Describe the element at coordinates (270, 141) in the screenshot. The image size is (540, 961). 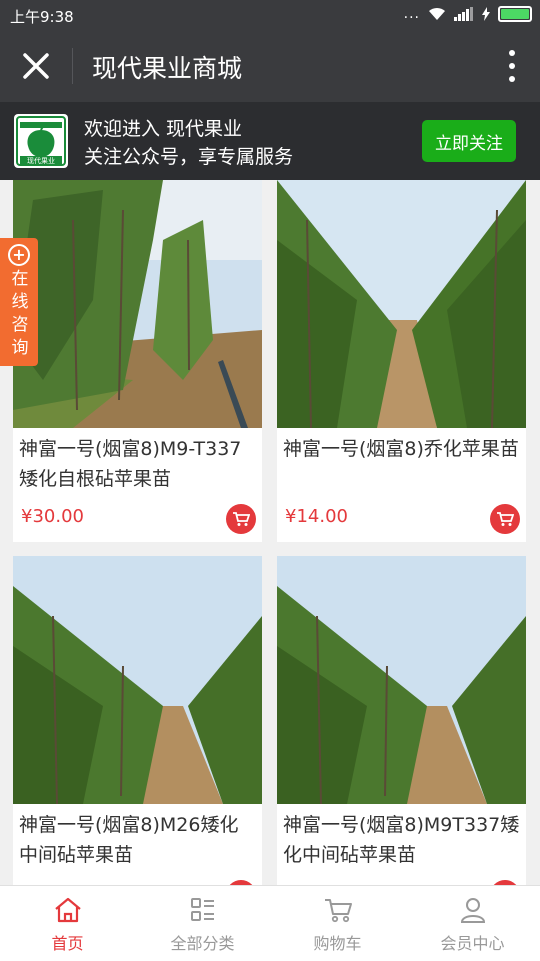
I see `follow-banner: 现代果业 欢迎进入 现代果业 关注公众号，享专属服务 立即关注` at that location.